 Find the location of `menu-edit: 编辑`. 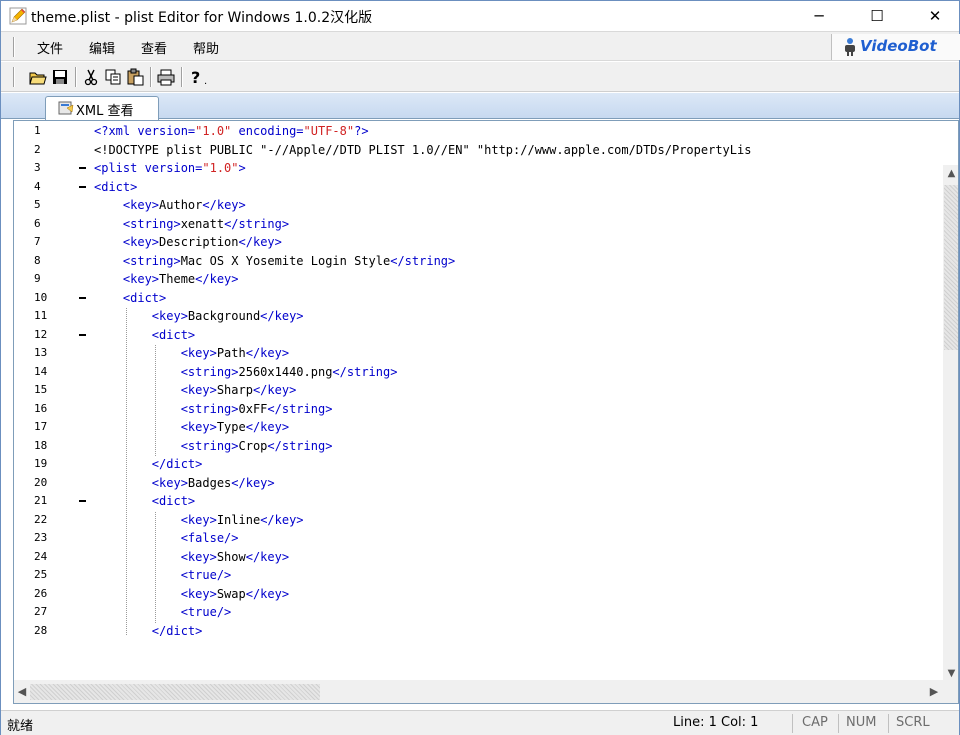

menu-edit: 编辑 is located at coordinates (102, 47).